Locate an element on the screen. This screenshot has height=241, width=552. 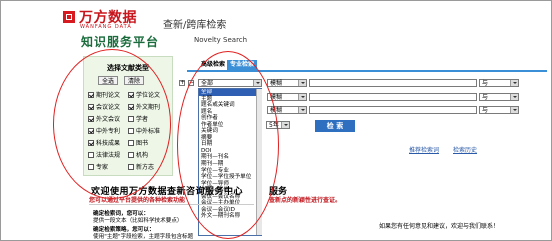
logic-select-2: 与 is located at coordinates (499, 97).